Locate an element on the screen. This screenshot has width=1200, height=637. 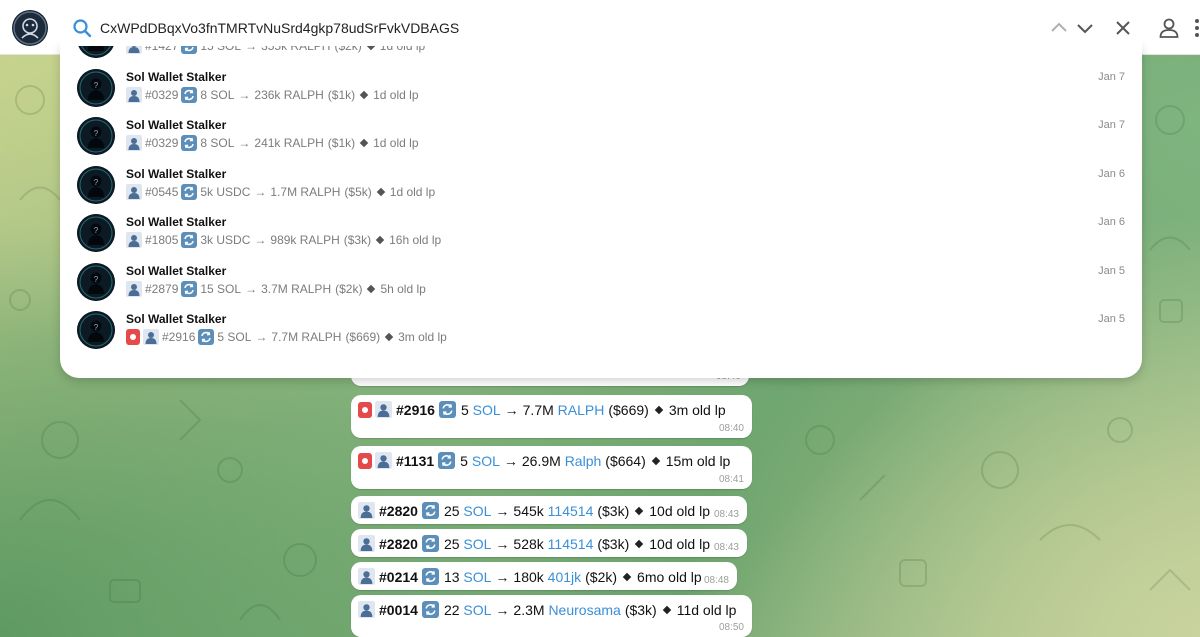
result-usd-value: ($1k) is located at coordinates (341, 143).